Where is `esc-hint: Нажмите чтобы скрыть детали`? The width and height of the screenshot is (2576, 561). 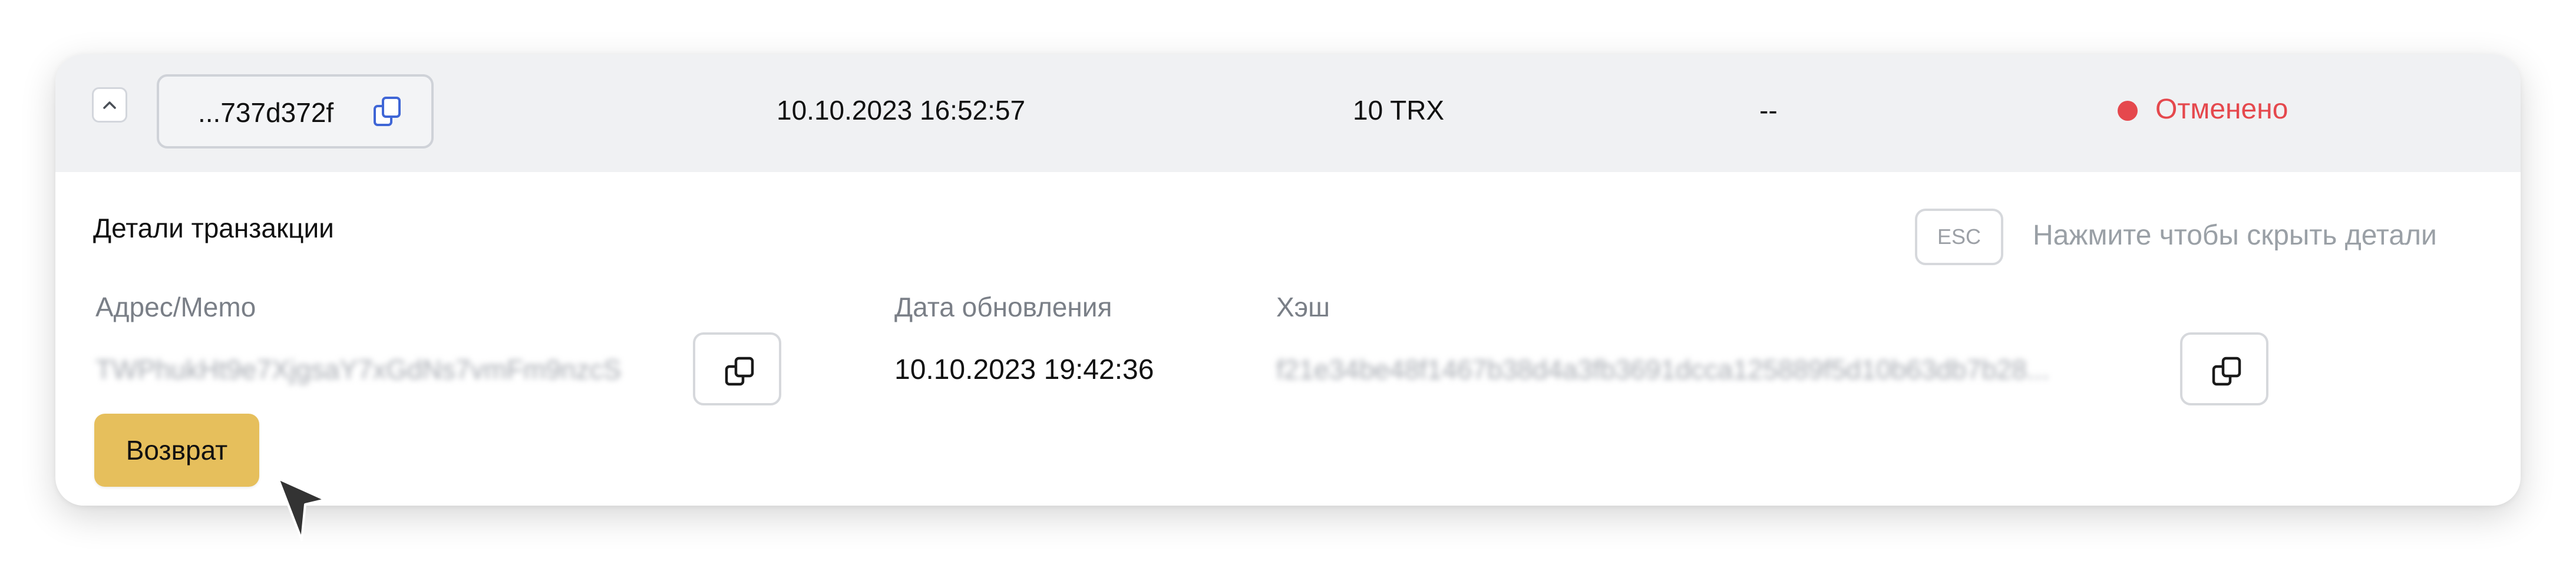 esc-hint: Нажмите чтобы скрыть детали is located at coordinates (2235, 235).